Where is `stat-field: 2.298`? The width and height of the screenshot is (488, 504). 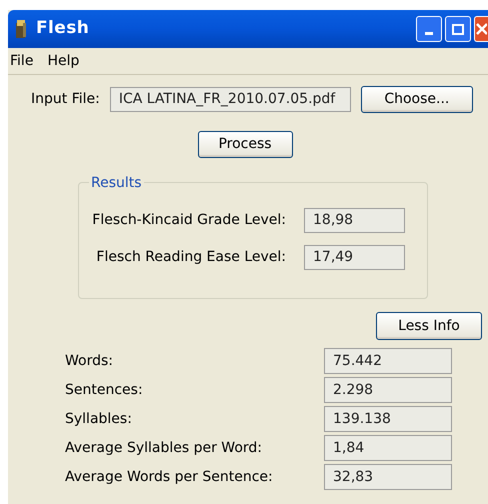
stat-field: 2.298 is located at coordinates (388, 390).